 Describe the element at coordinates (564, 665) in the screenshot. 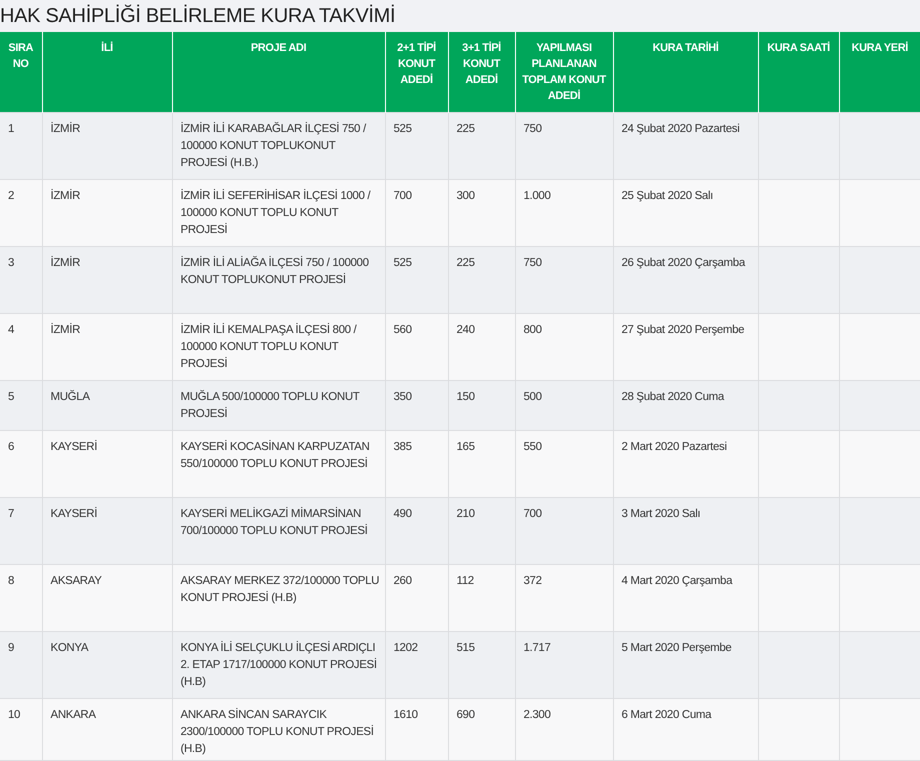

I see `table-cell: 1.717` at that location.